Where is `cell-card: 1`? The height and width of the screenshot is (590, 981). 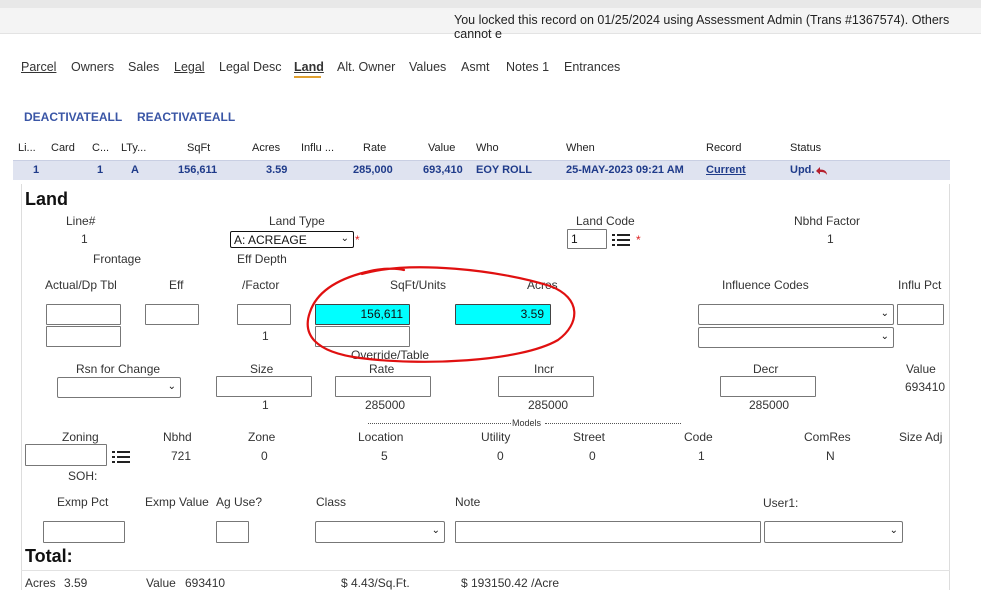
cell-card: 1 is located at coordinates (100, 170).